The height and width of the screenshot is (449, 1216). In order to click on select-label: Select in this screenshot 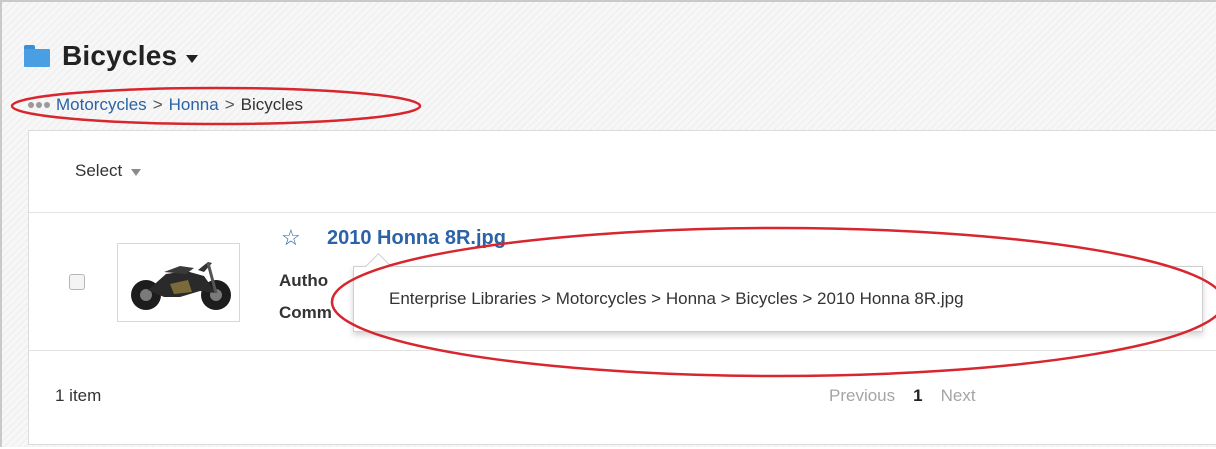, I will do `click(99, 170)`.